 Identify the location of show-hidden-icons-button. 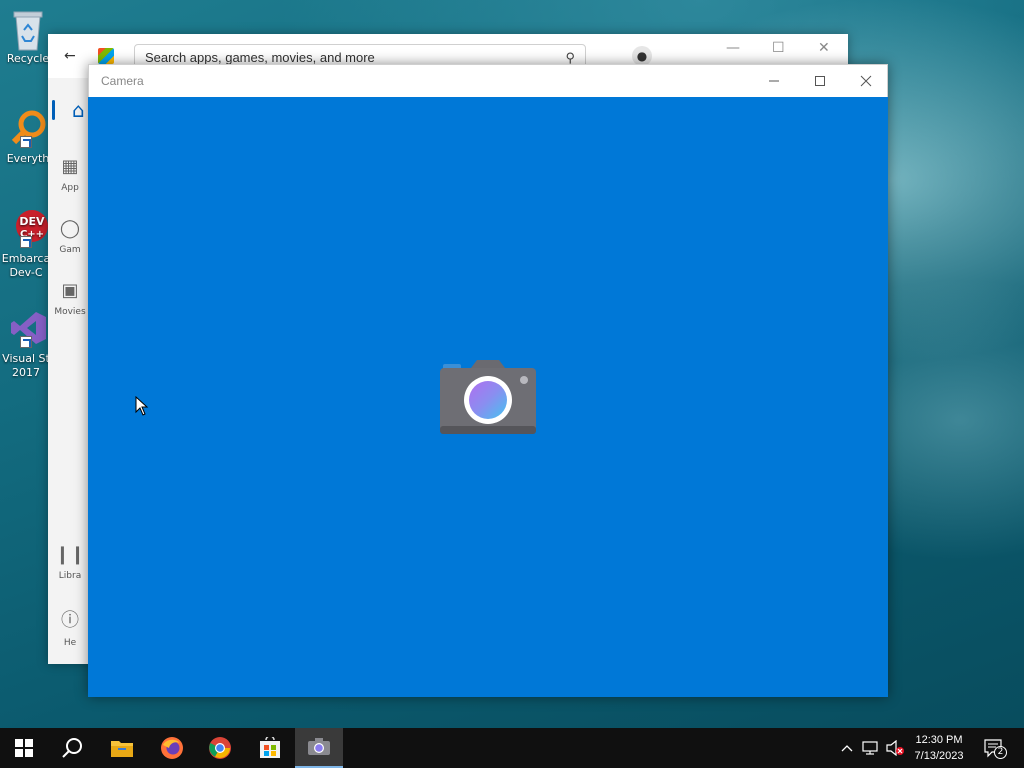
(847, 748).